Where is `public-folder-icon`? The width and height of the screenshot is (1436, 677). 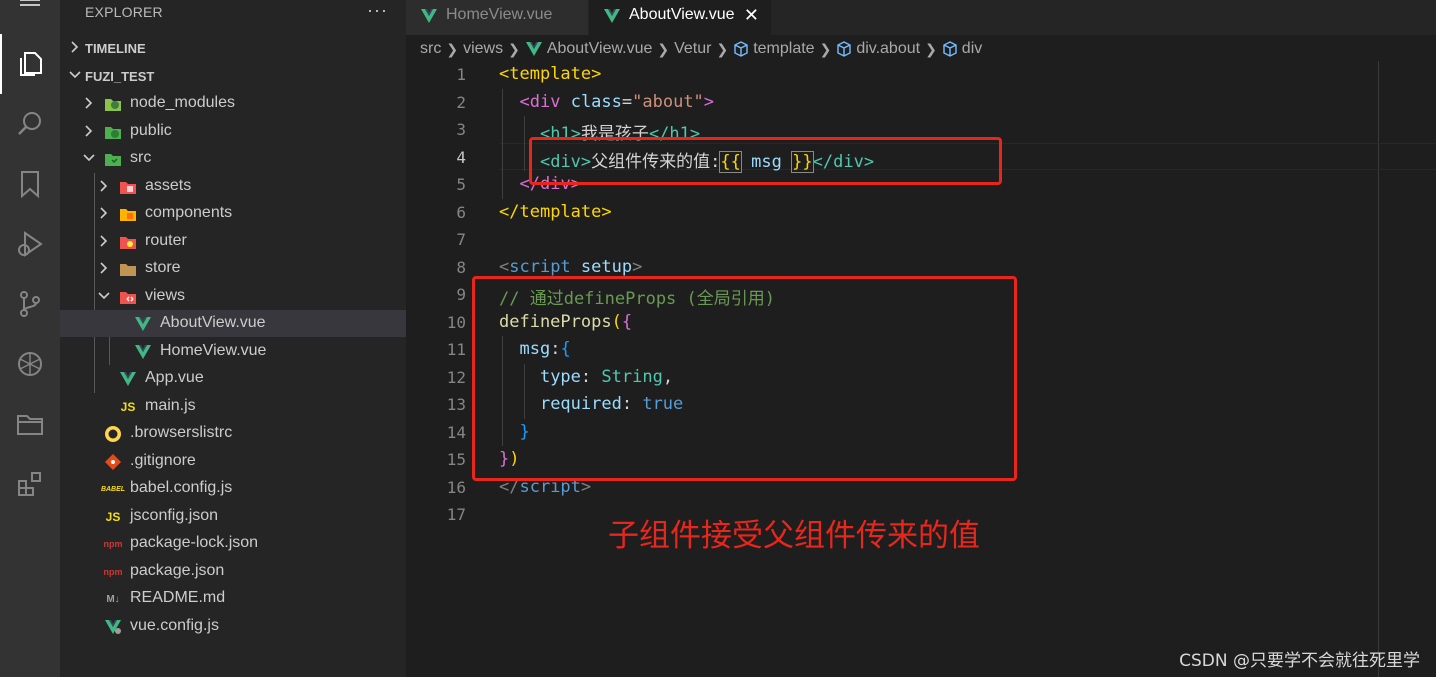 public-folder-icon is located at coordinates (113, 132).